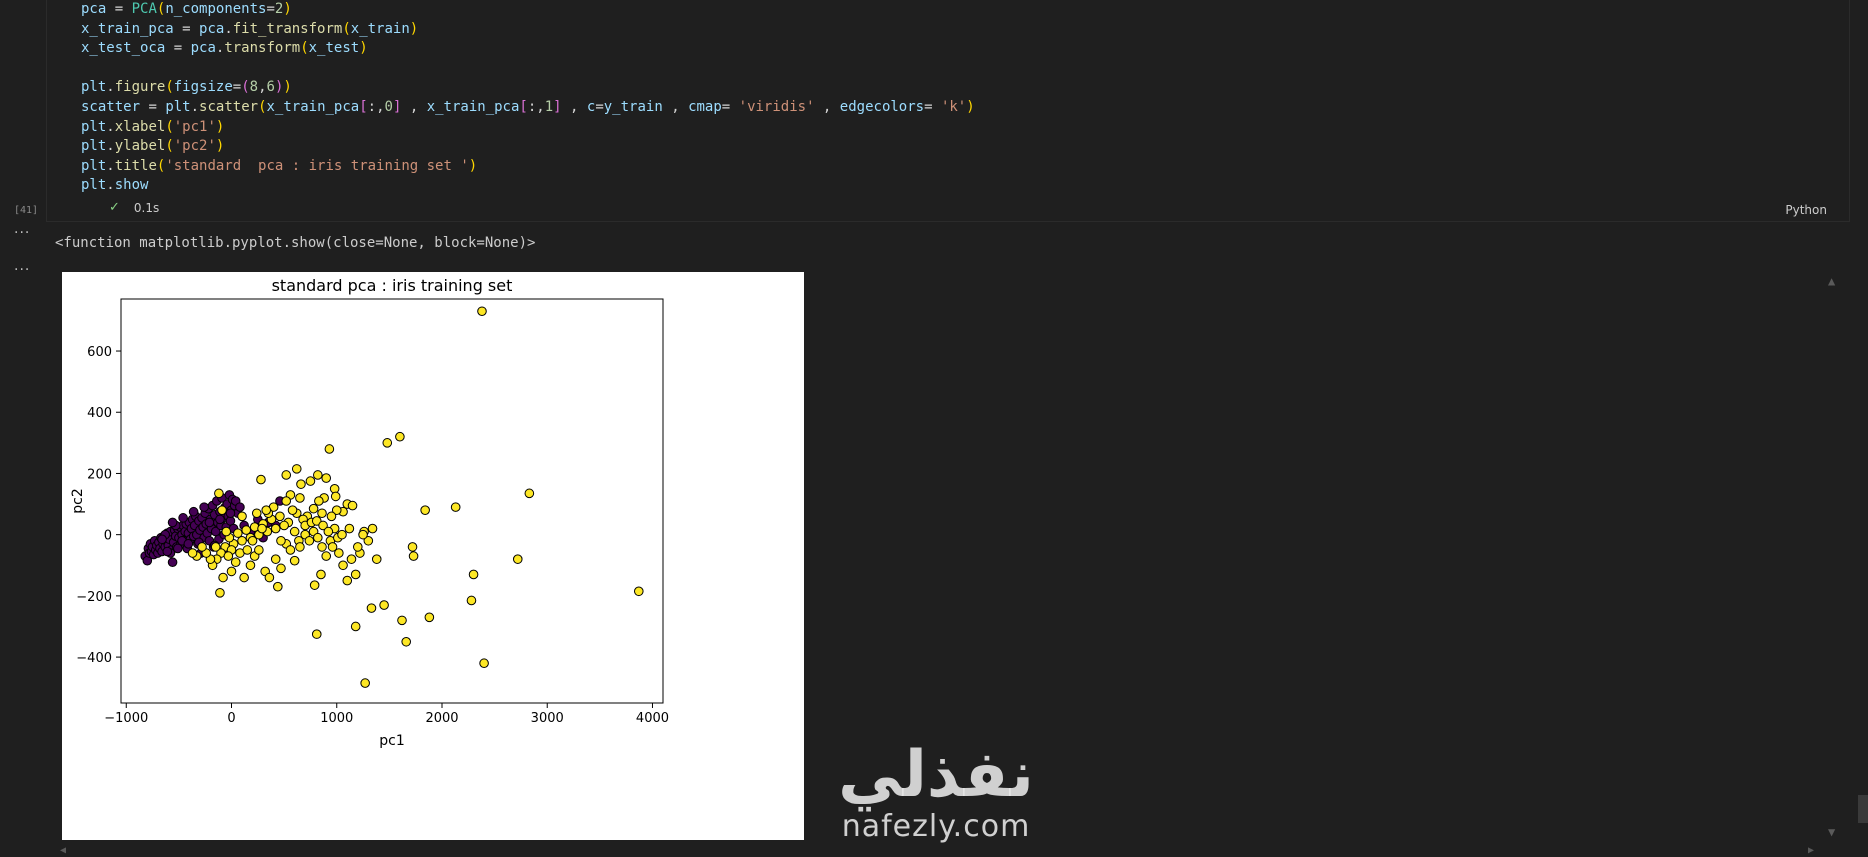 This screenshot has height=857, width=1868. I want to click on code-token: scatter, so click(229, 106).